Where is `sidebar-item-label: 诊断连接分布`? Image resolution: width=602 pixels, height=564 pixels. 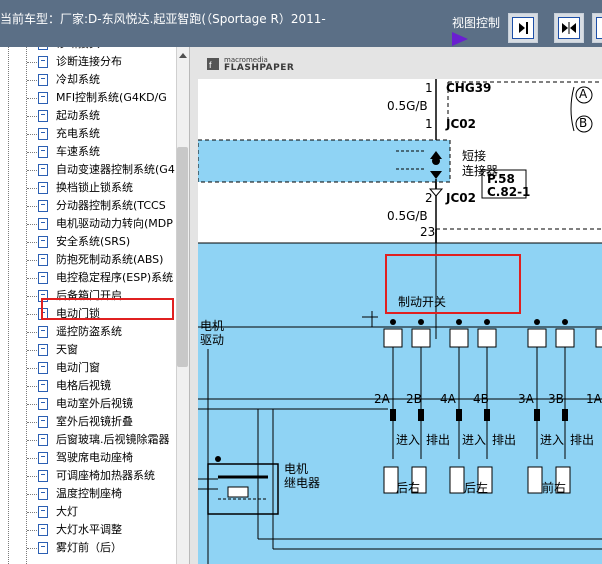 sidebar-item-label: 诊断连接分布 is located at coordinates (89, 61).